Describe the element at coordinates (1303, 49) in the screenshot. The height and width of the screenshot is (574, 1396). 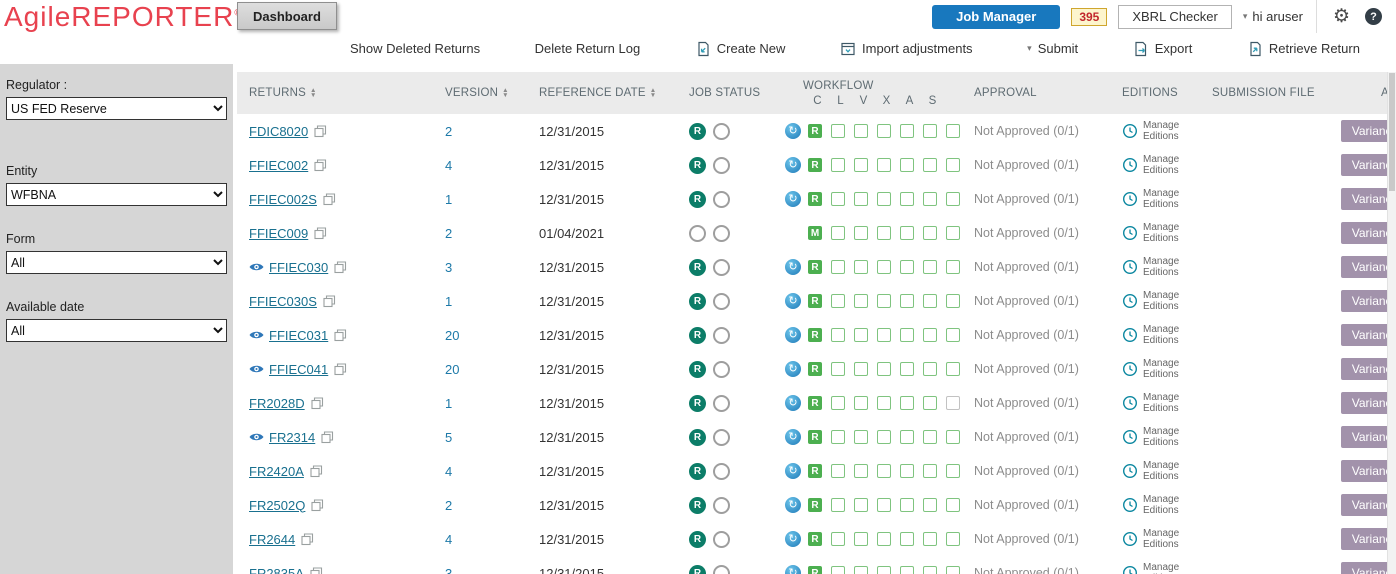
I see `toolbar-retrieve-return: Retrieve Return` at that location.